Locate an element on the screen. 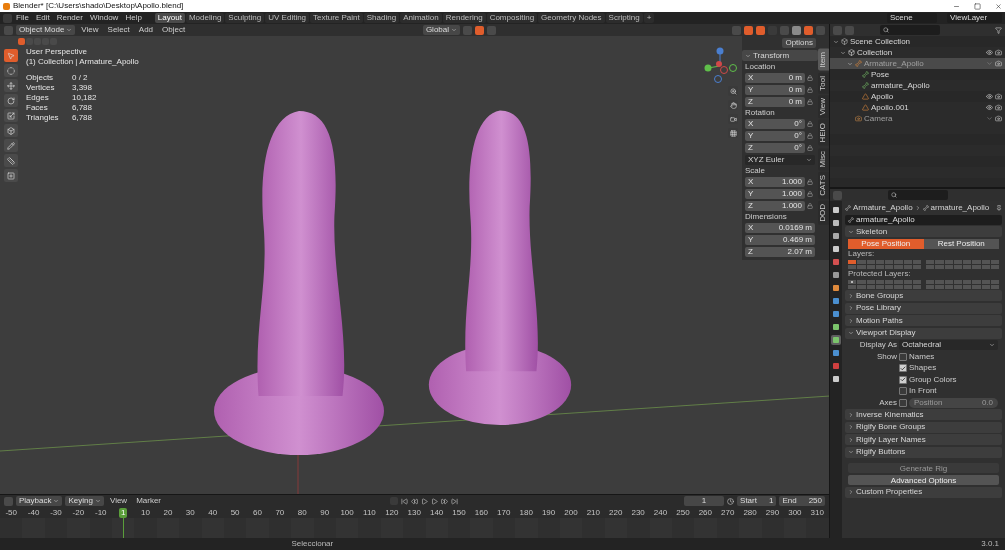 The image size is (1005, 550). sidebar-tab: CATS is located at coordinates (823, 186).